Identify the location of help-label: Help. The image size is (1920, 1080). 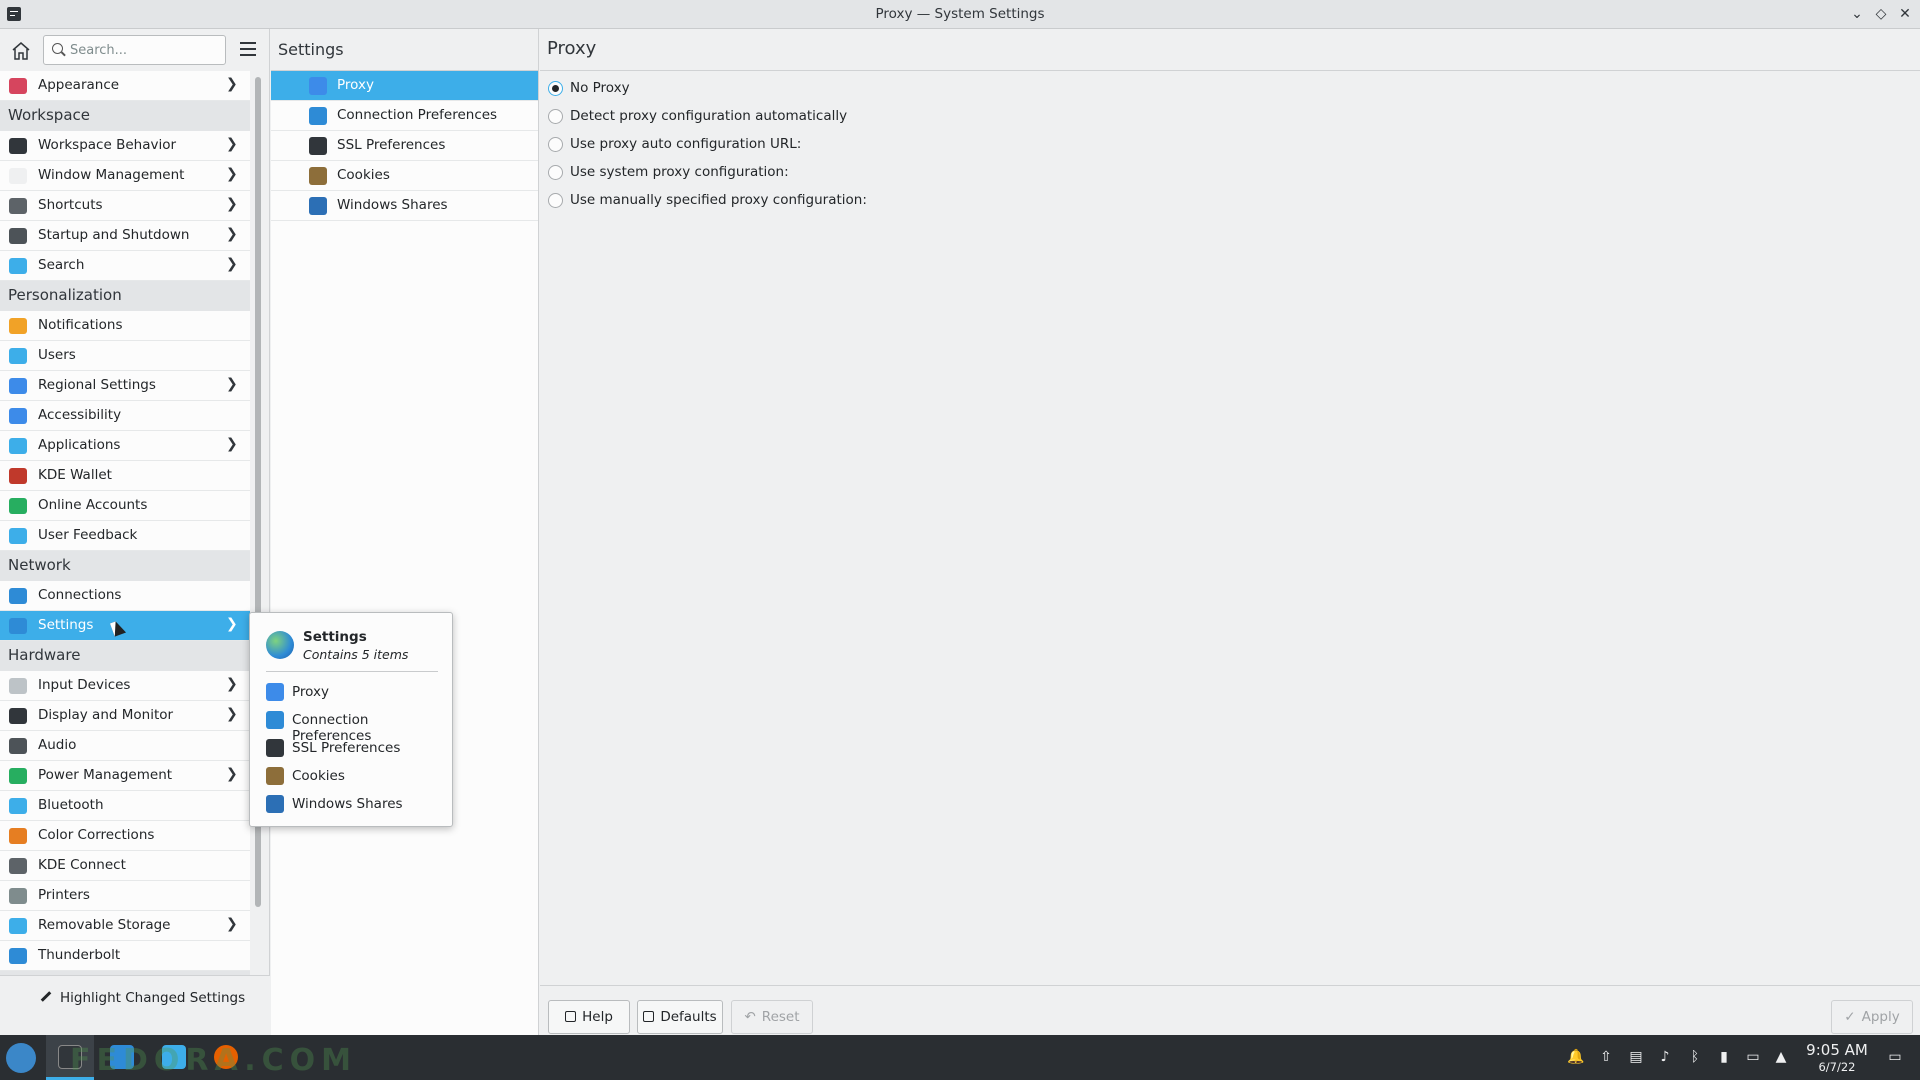
(597, 1017).